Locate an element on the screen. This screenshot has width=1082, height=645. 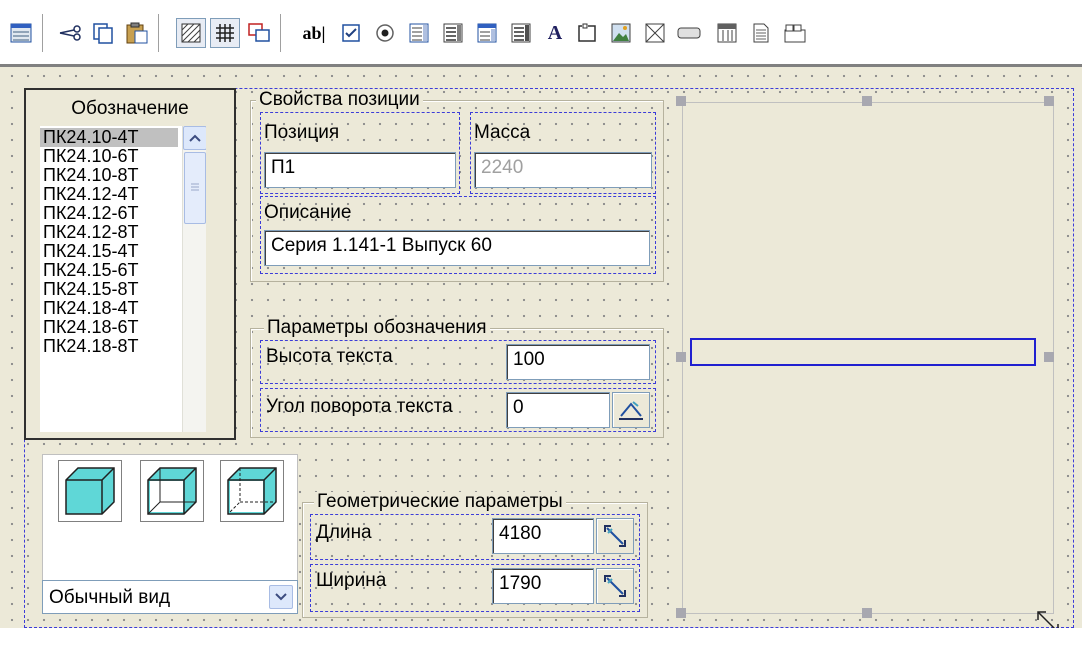
grid-list-alt-icon is located at coordinates (521, 33).